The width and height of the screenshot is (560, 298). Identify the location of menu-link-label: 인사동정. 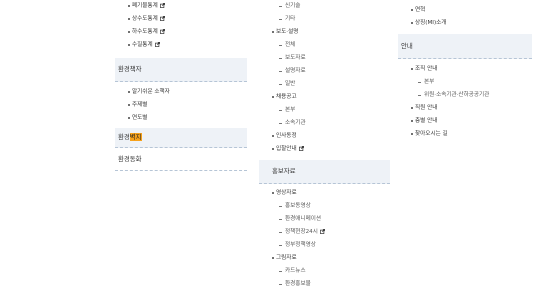
(286, 136).